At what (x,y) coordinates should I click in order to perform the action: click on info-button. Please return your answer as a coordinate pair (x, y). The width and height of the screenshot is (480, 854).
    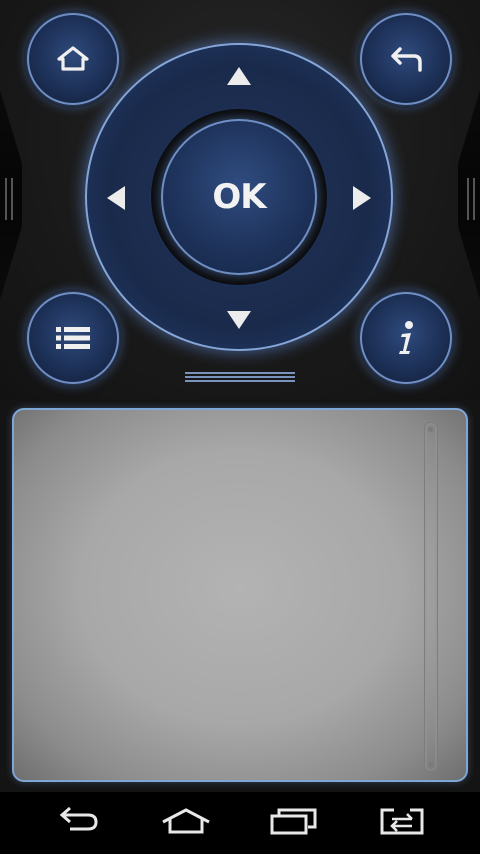
    Looking at the image, I should click on (406, 338).